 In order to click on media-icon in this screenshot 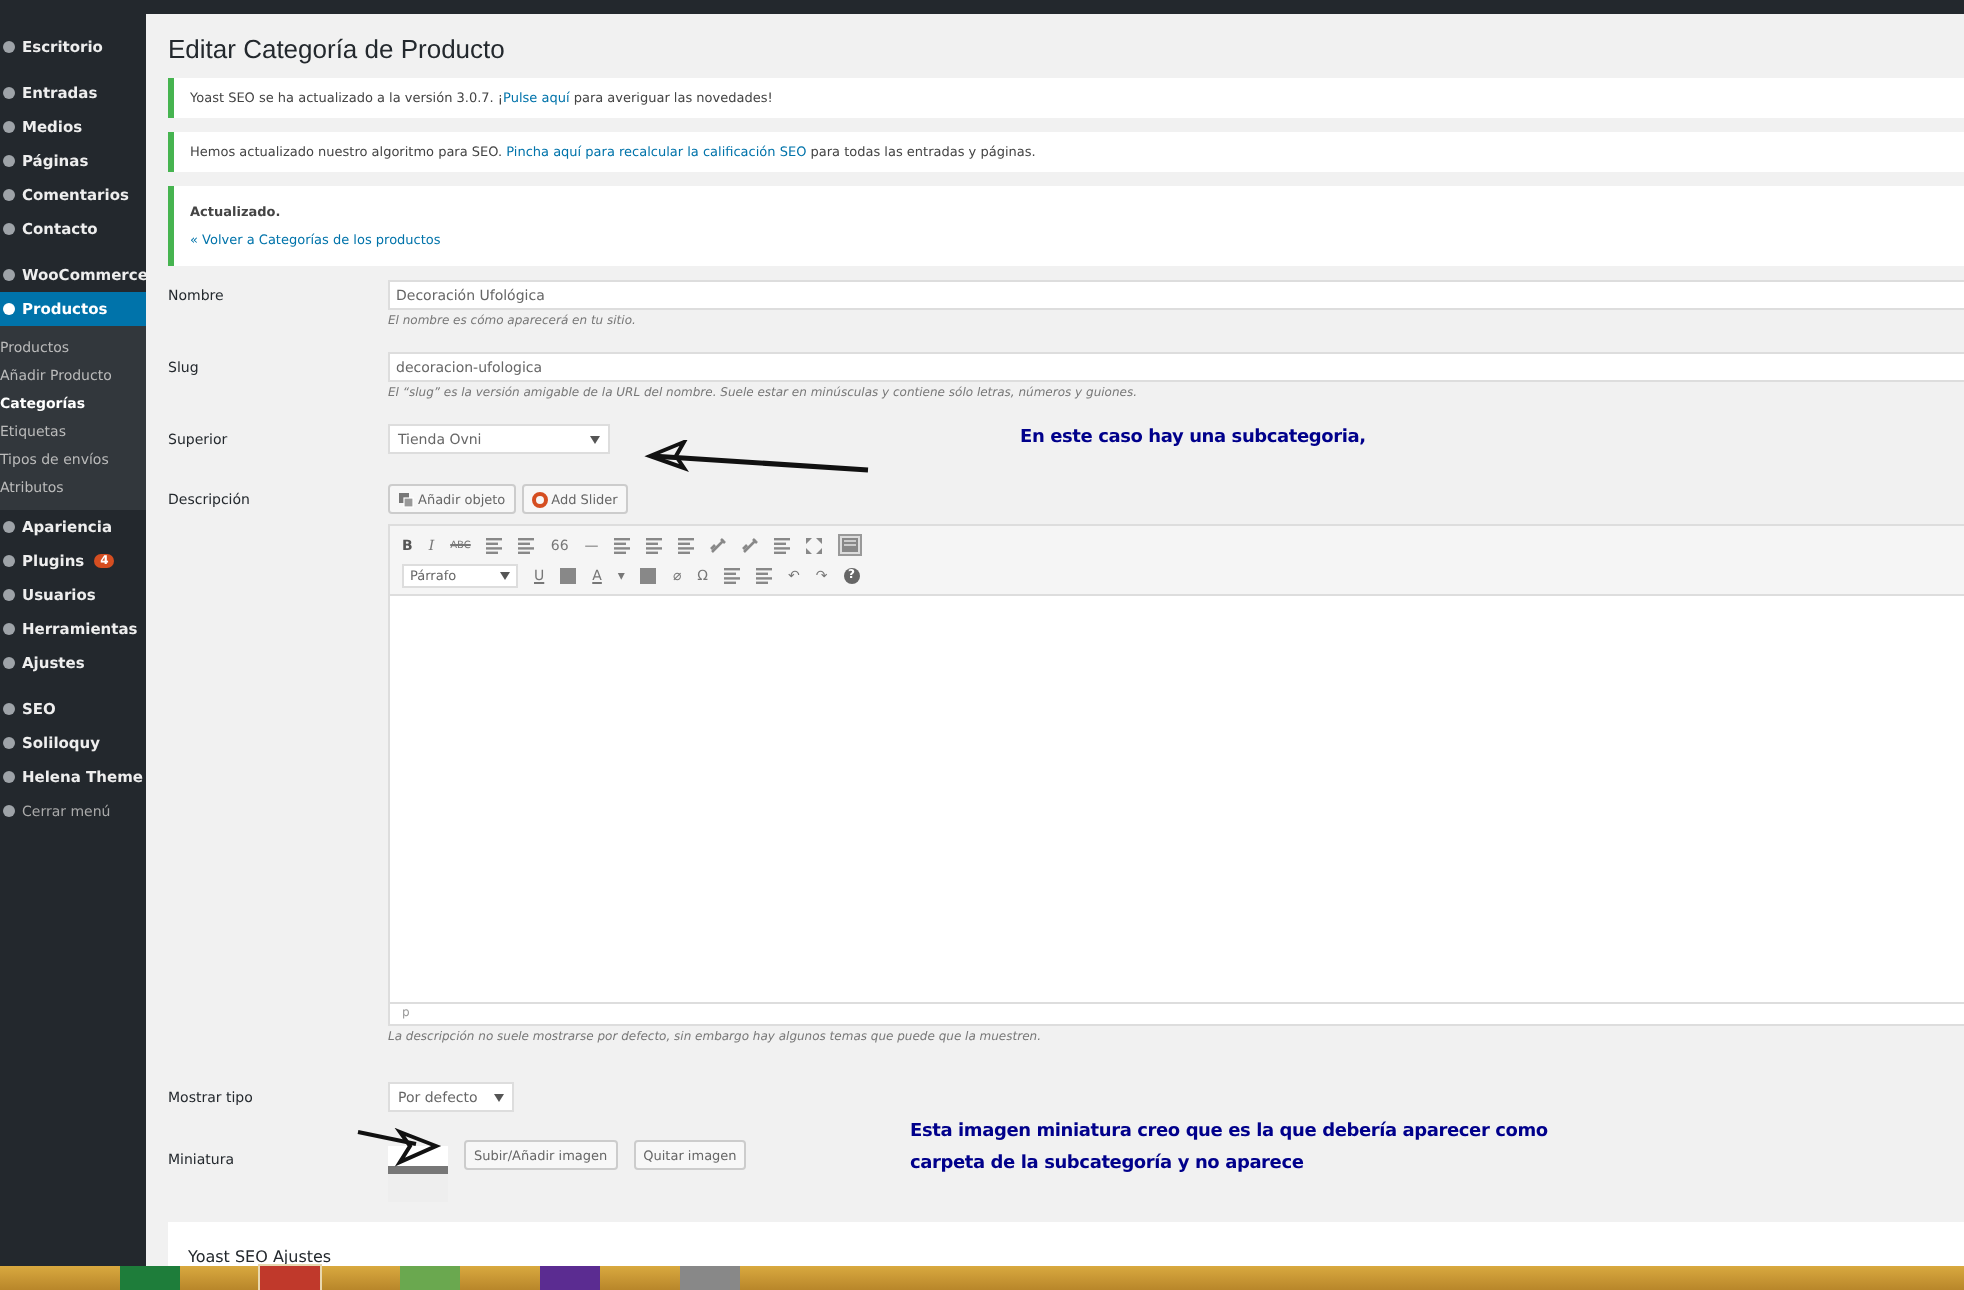, I will do `click(406, 499)`.